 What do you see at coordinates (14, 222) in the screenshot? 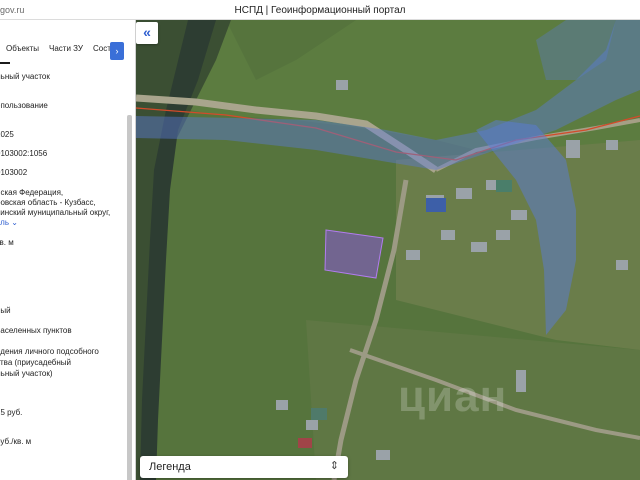
I see `chevron-down-icon: ⌄` at bounding box center [14, 222].